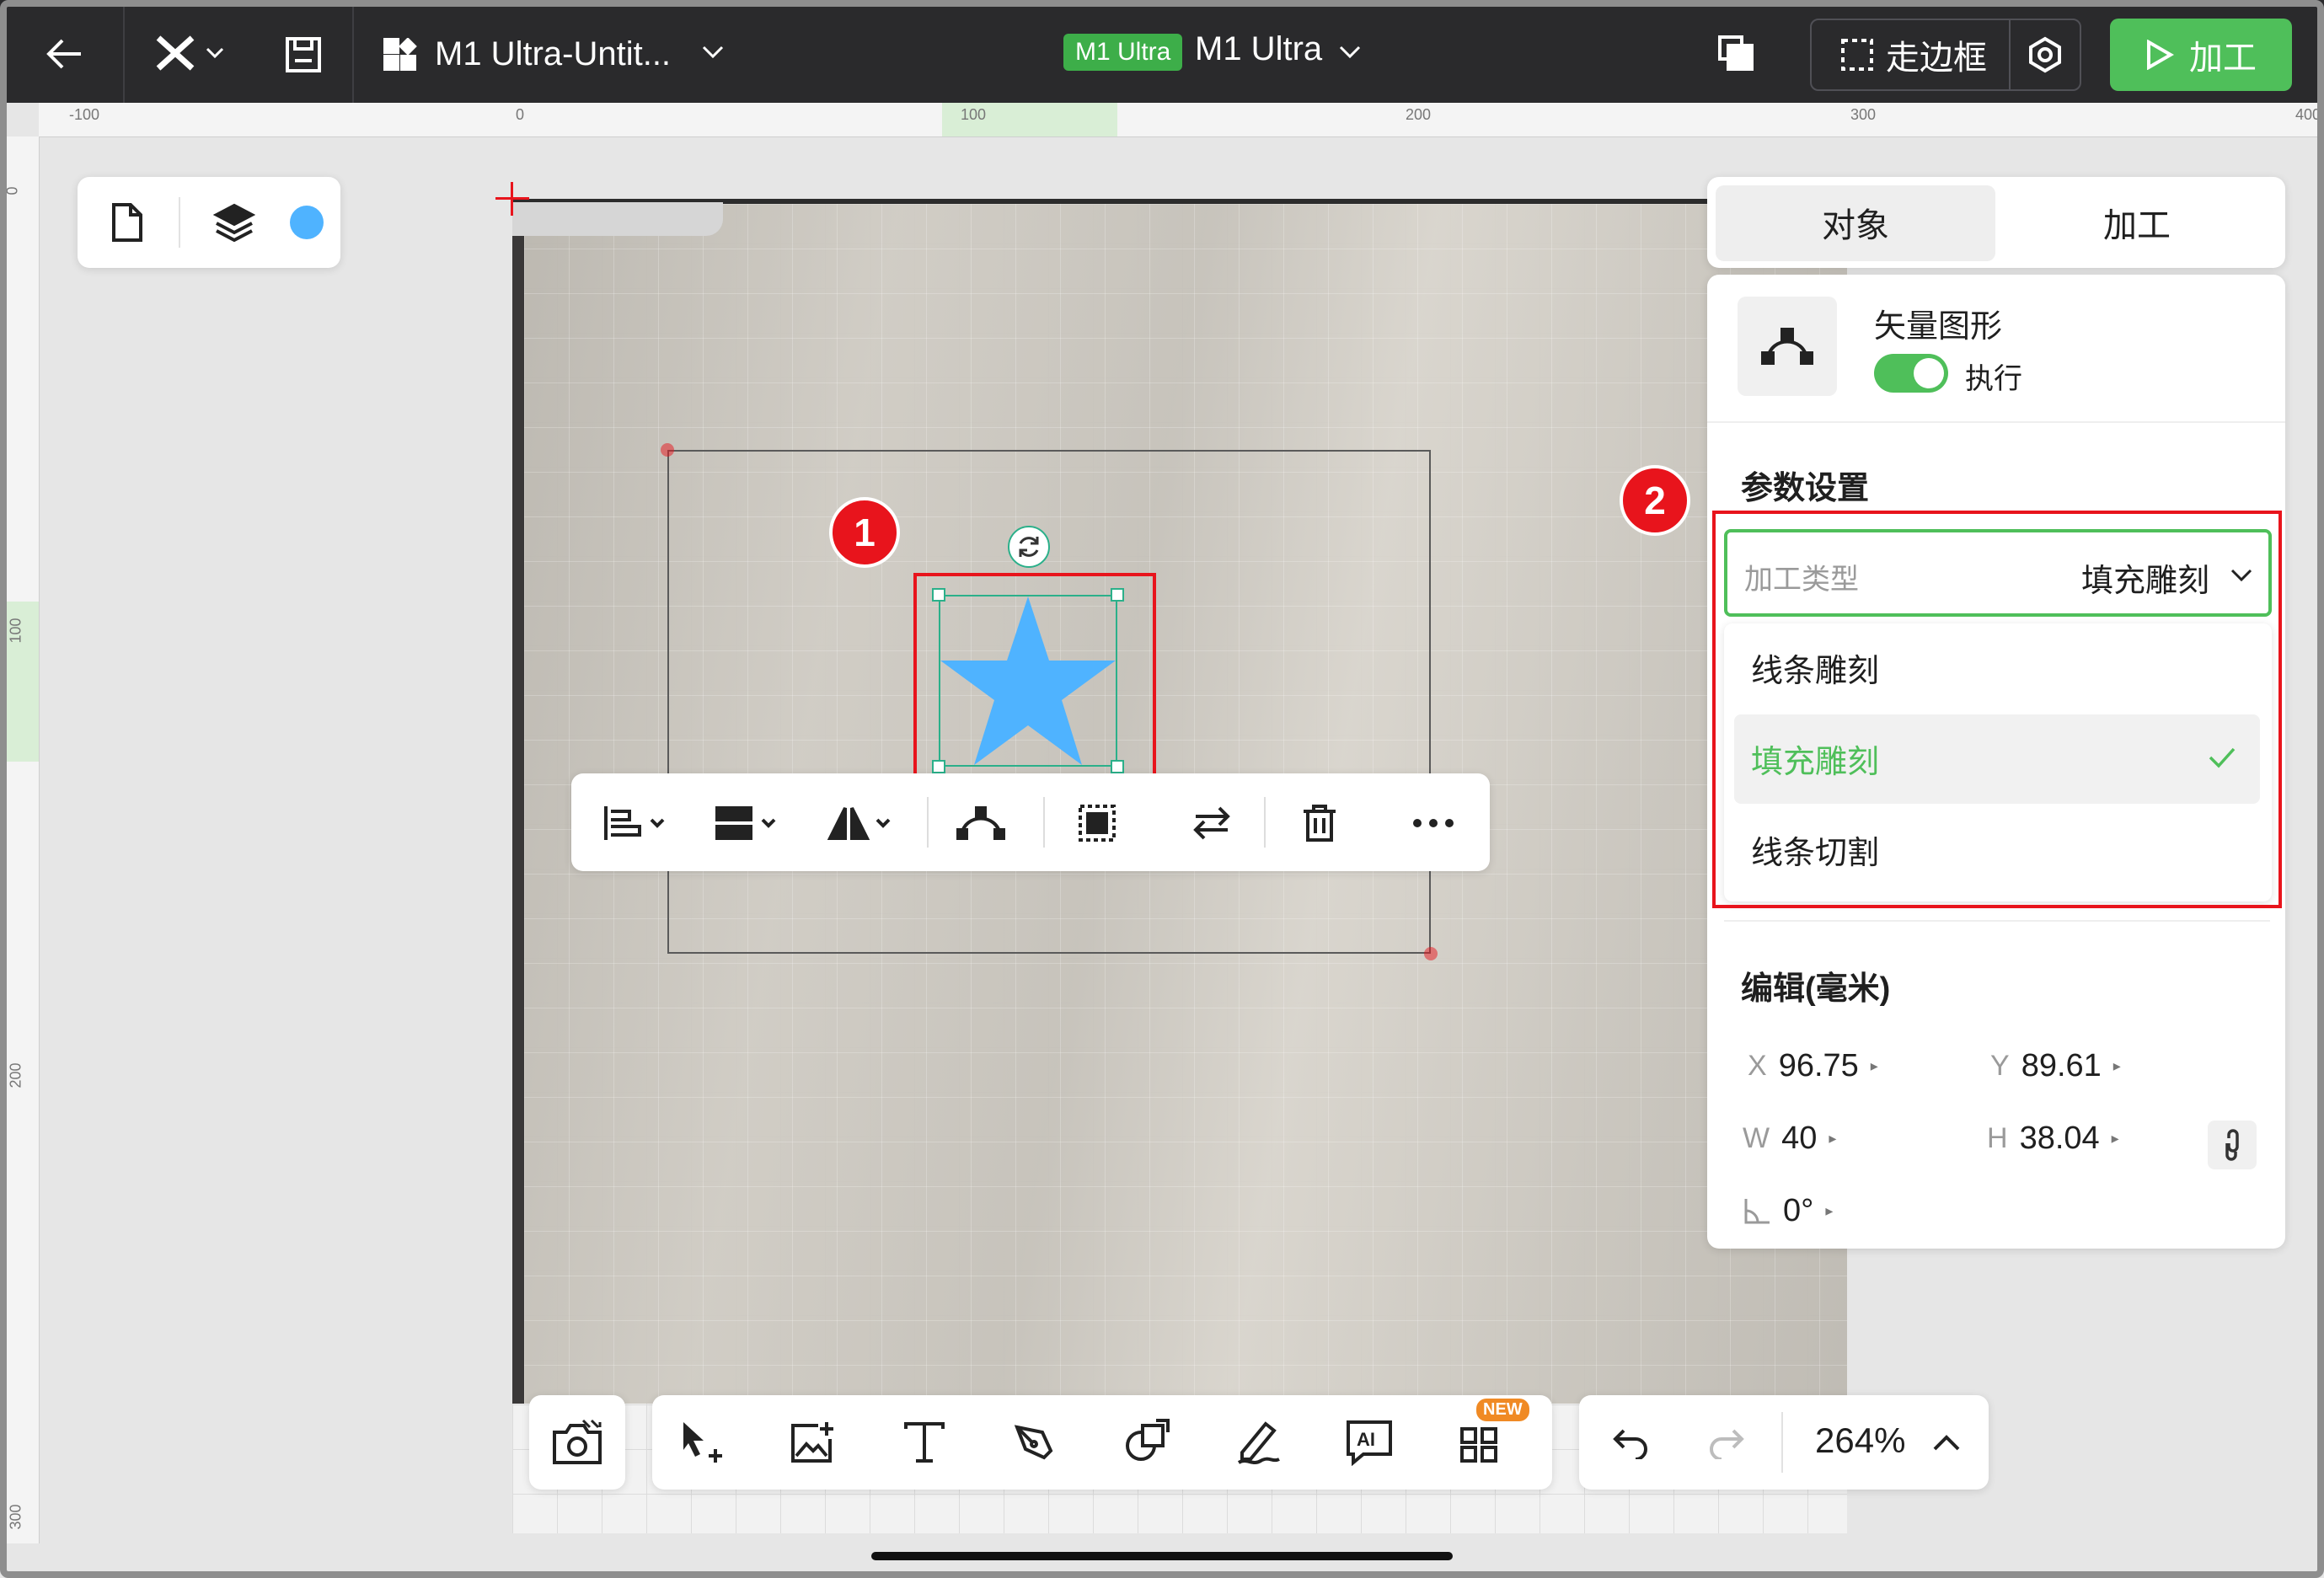  Describe the element at coordinates (2232, 1145) in the screenshot. I see `lock-ratio-icon` at that location.